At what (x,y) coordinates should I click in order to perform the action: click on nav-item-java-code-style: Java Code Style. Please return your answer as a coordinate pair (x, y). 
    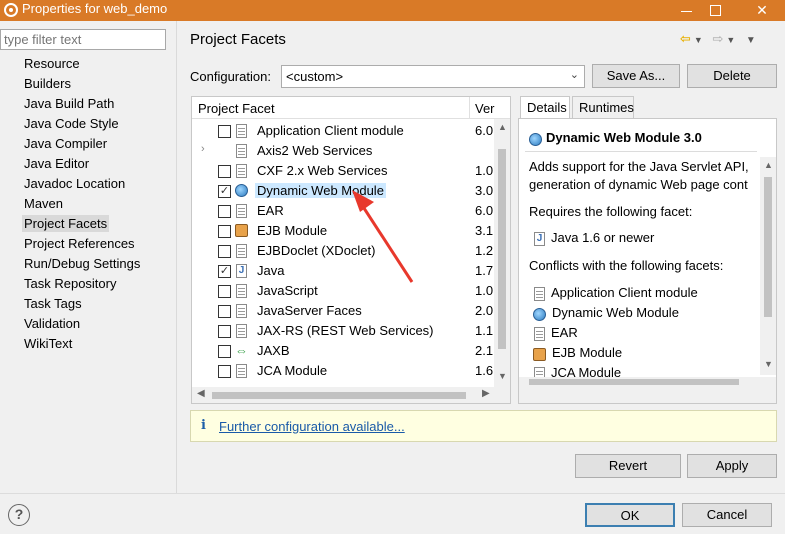
    Looking at the image, I should click on (88, 124).